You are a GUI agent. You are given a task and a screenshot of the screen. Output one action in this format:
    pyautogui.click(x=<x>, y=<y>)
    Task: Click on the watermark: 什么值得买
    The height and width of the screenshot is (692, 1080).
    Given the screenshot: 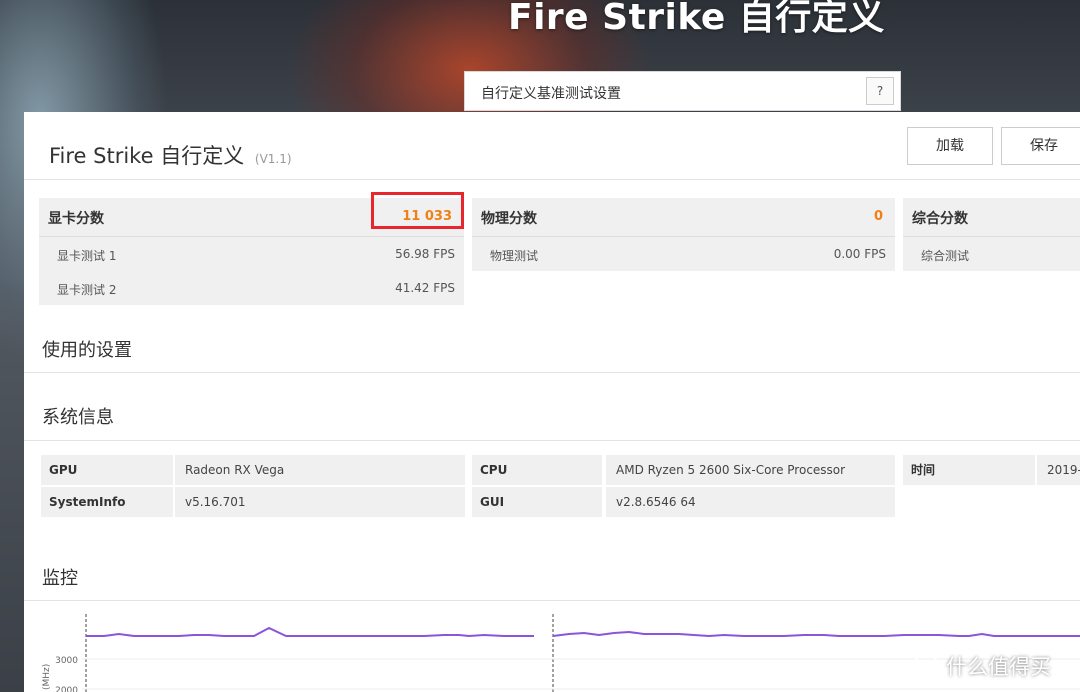 What is the action you would take?
    pyautogui.click(x=981, y=666)
    